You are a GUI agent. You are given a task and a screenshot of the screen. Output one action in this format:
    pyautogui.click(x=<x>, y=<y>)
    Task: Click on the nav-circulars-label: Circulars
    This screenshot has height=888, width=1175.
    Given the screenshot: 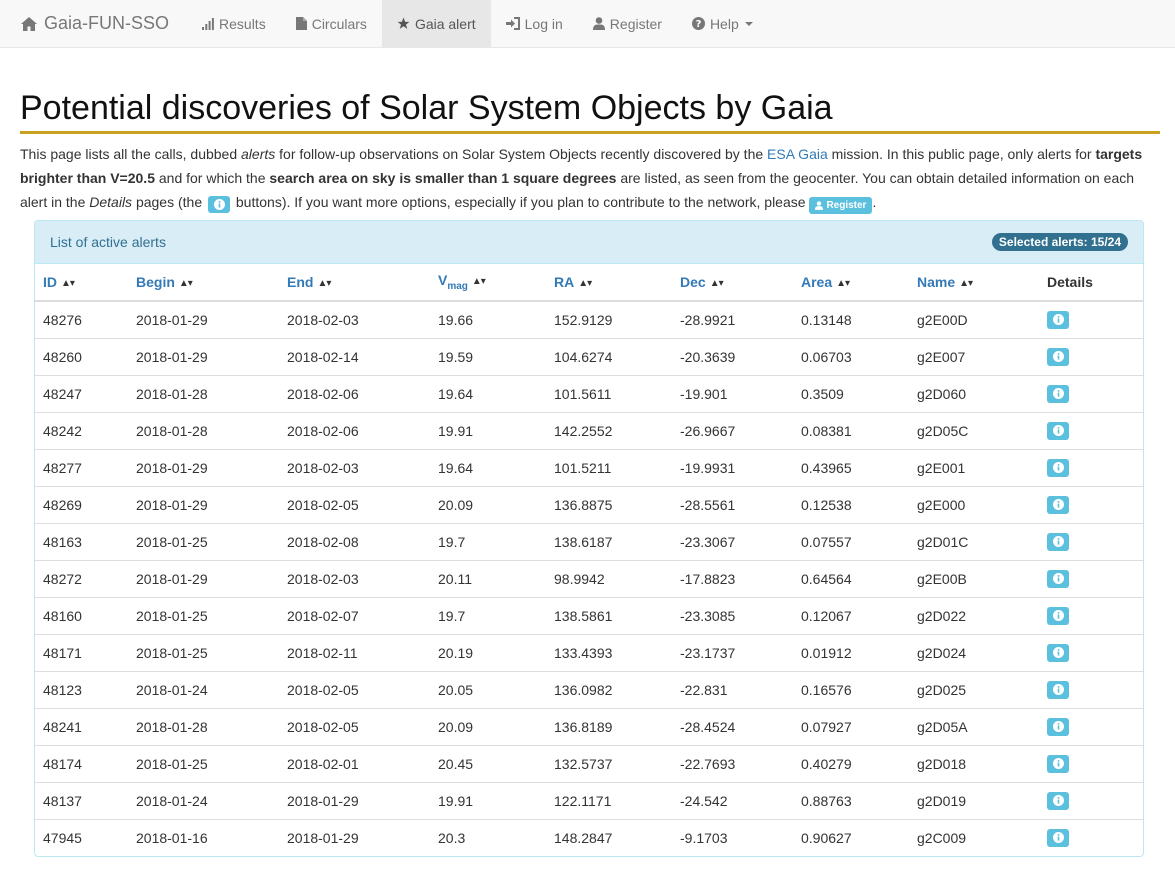 What is the action you would take?
    pyautogui.click(x=339, y=23)
    